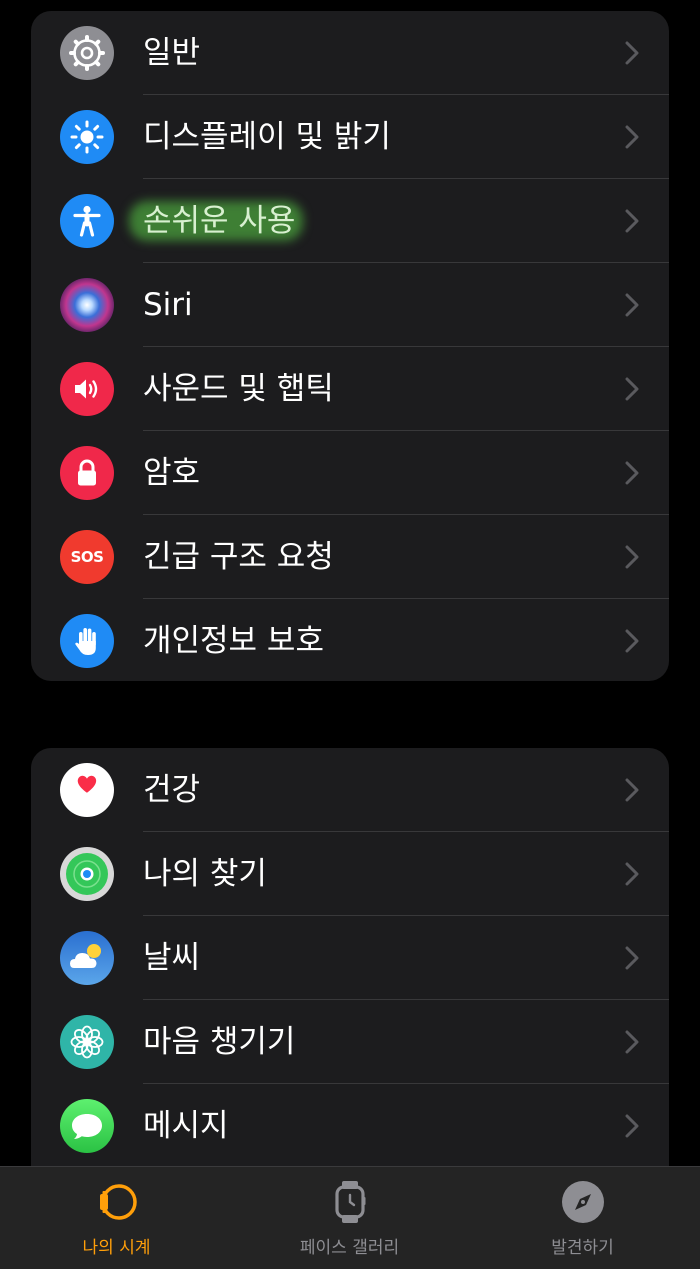  Describe the element at coordinates (172, 790) in the screenshot. I see `row-label: 건강` at that location.